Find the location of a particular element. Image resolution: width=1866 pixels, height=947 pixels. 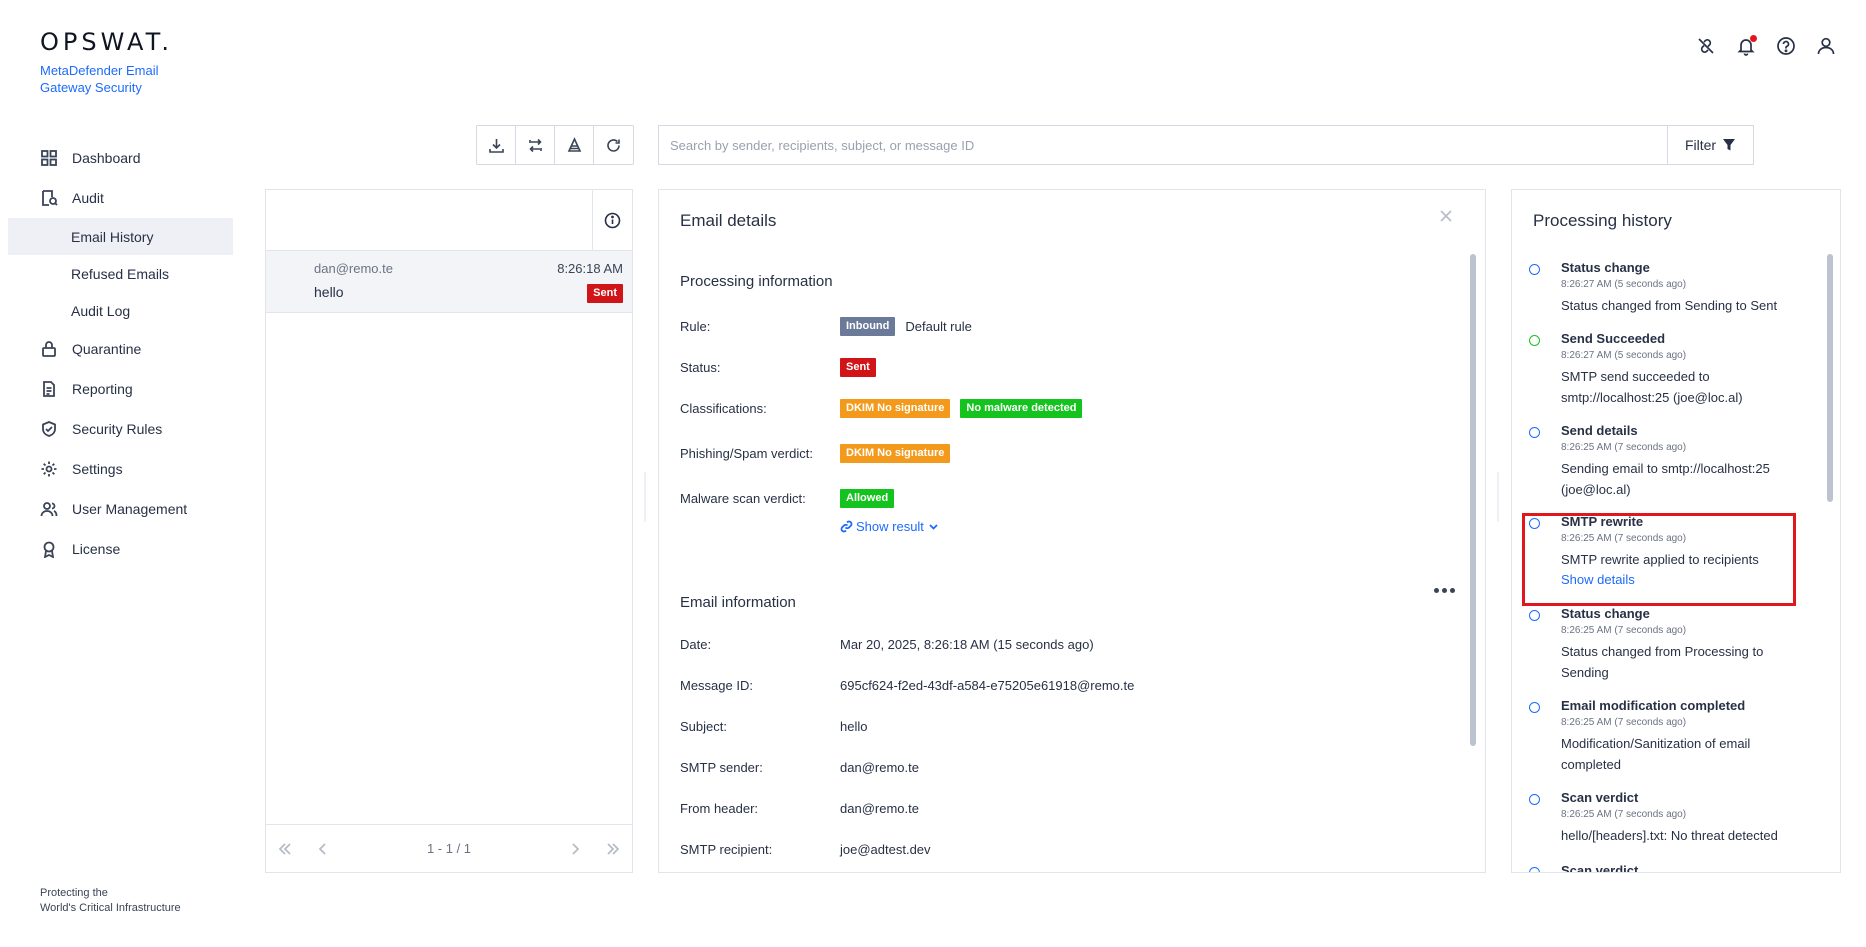

sidebar-item-license: License is located at coordinates (120, 549).